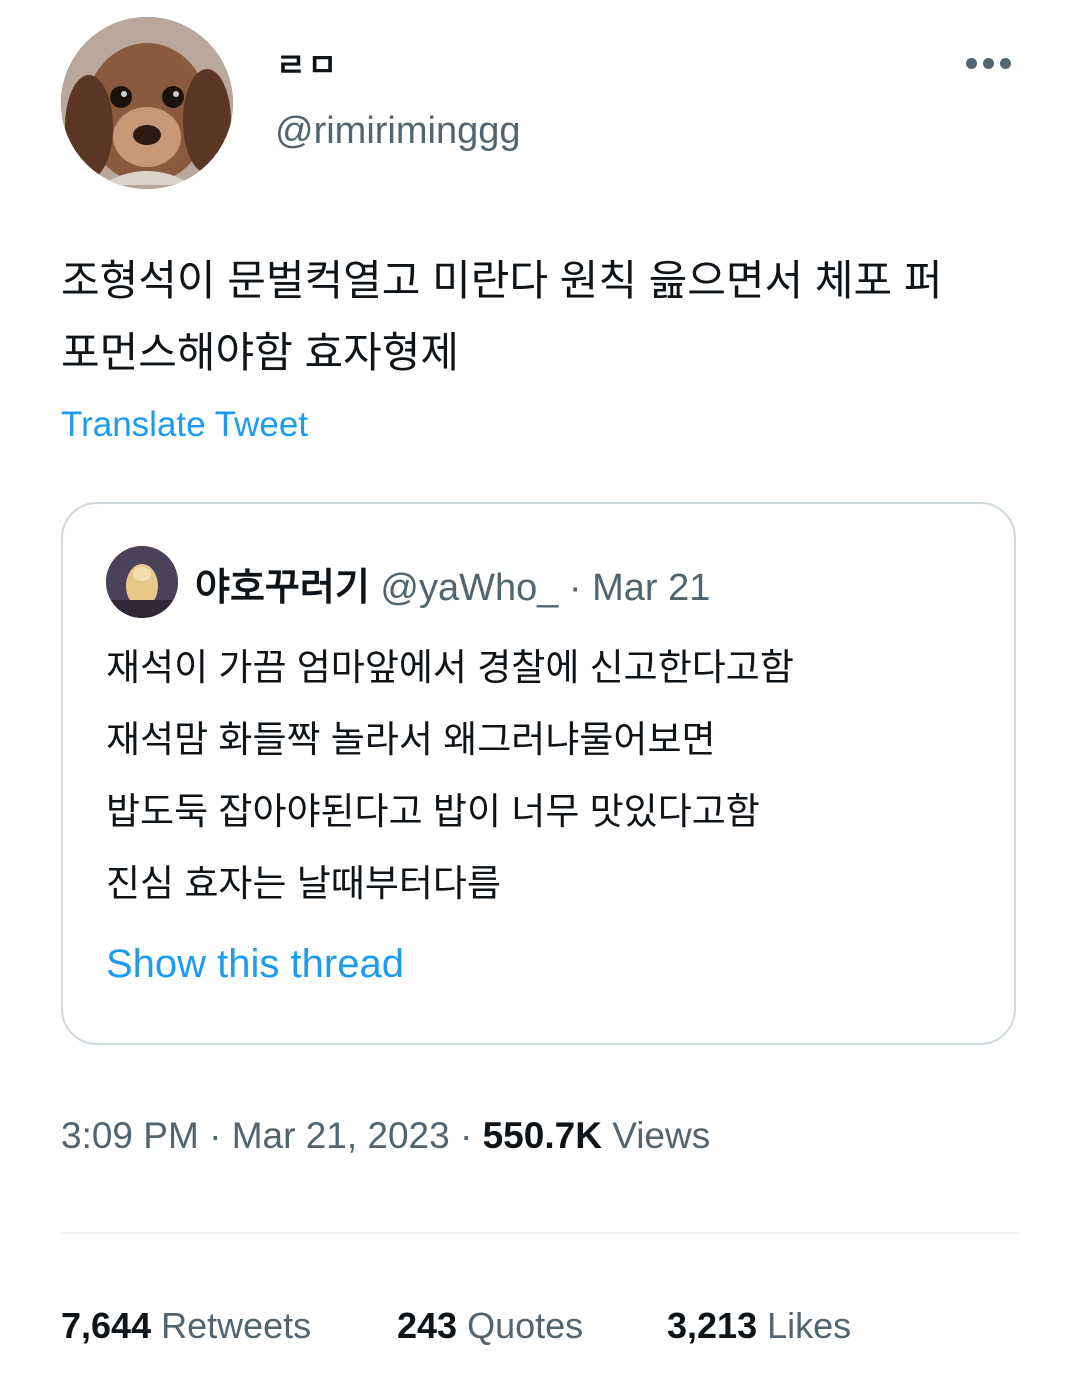  I want to click on translate-tweet-link: Translate Tweet, so click(184, 425).